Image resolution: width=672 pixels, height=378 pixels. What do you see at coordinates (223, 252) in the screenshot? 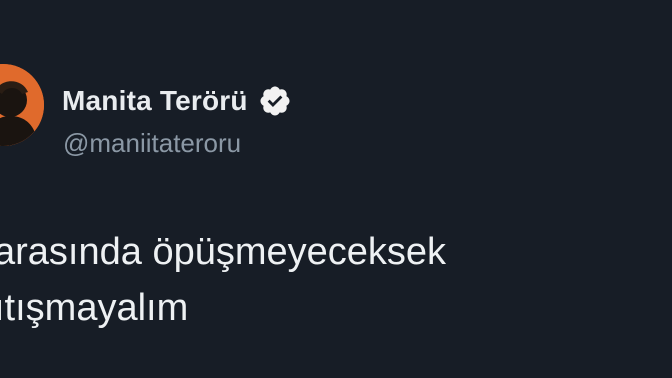
I see `tweet-line: arasında öpüşmeyeceksek` at bounding box center [223, 252].